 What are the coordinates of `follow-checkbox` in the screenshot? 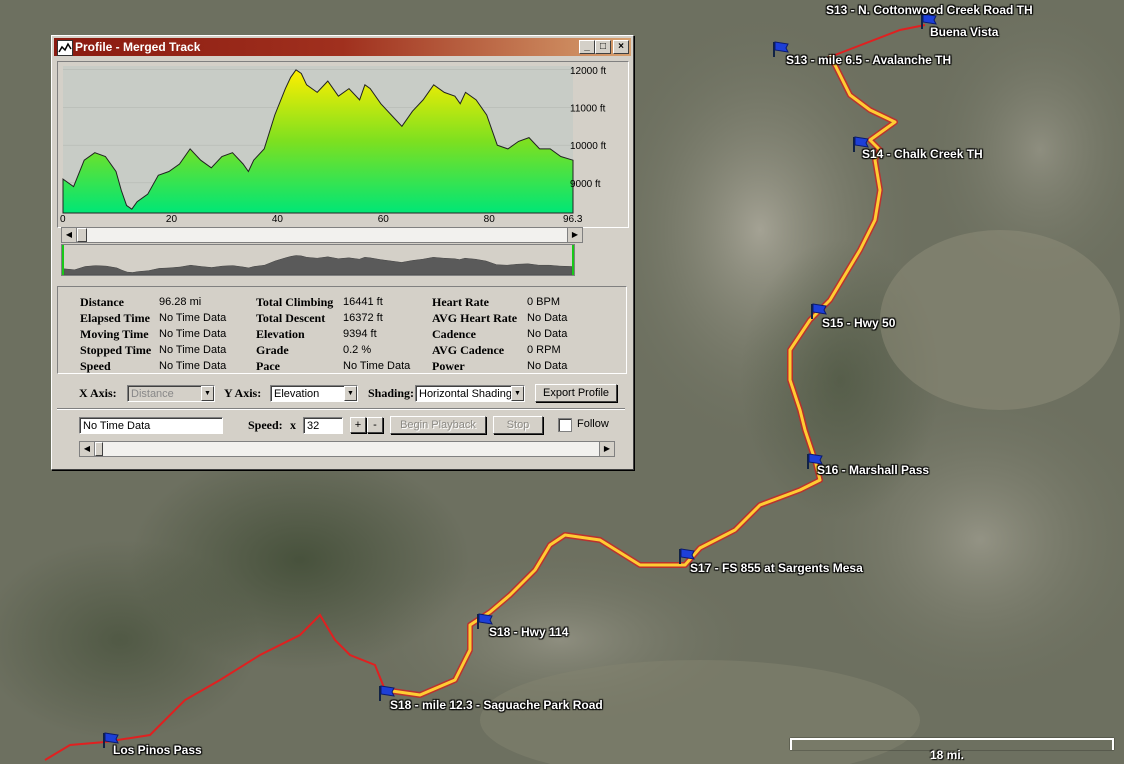 It's located at (565, 425).